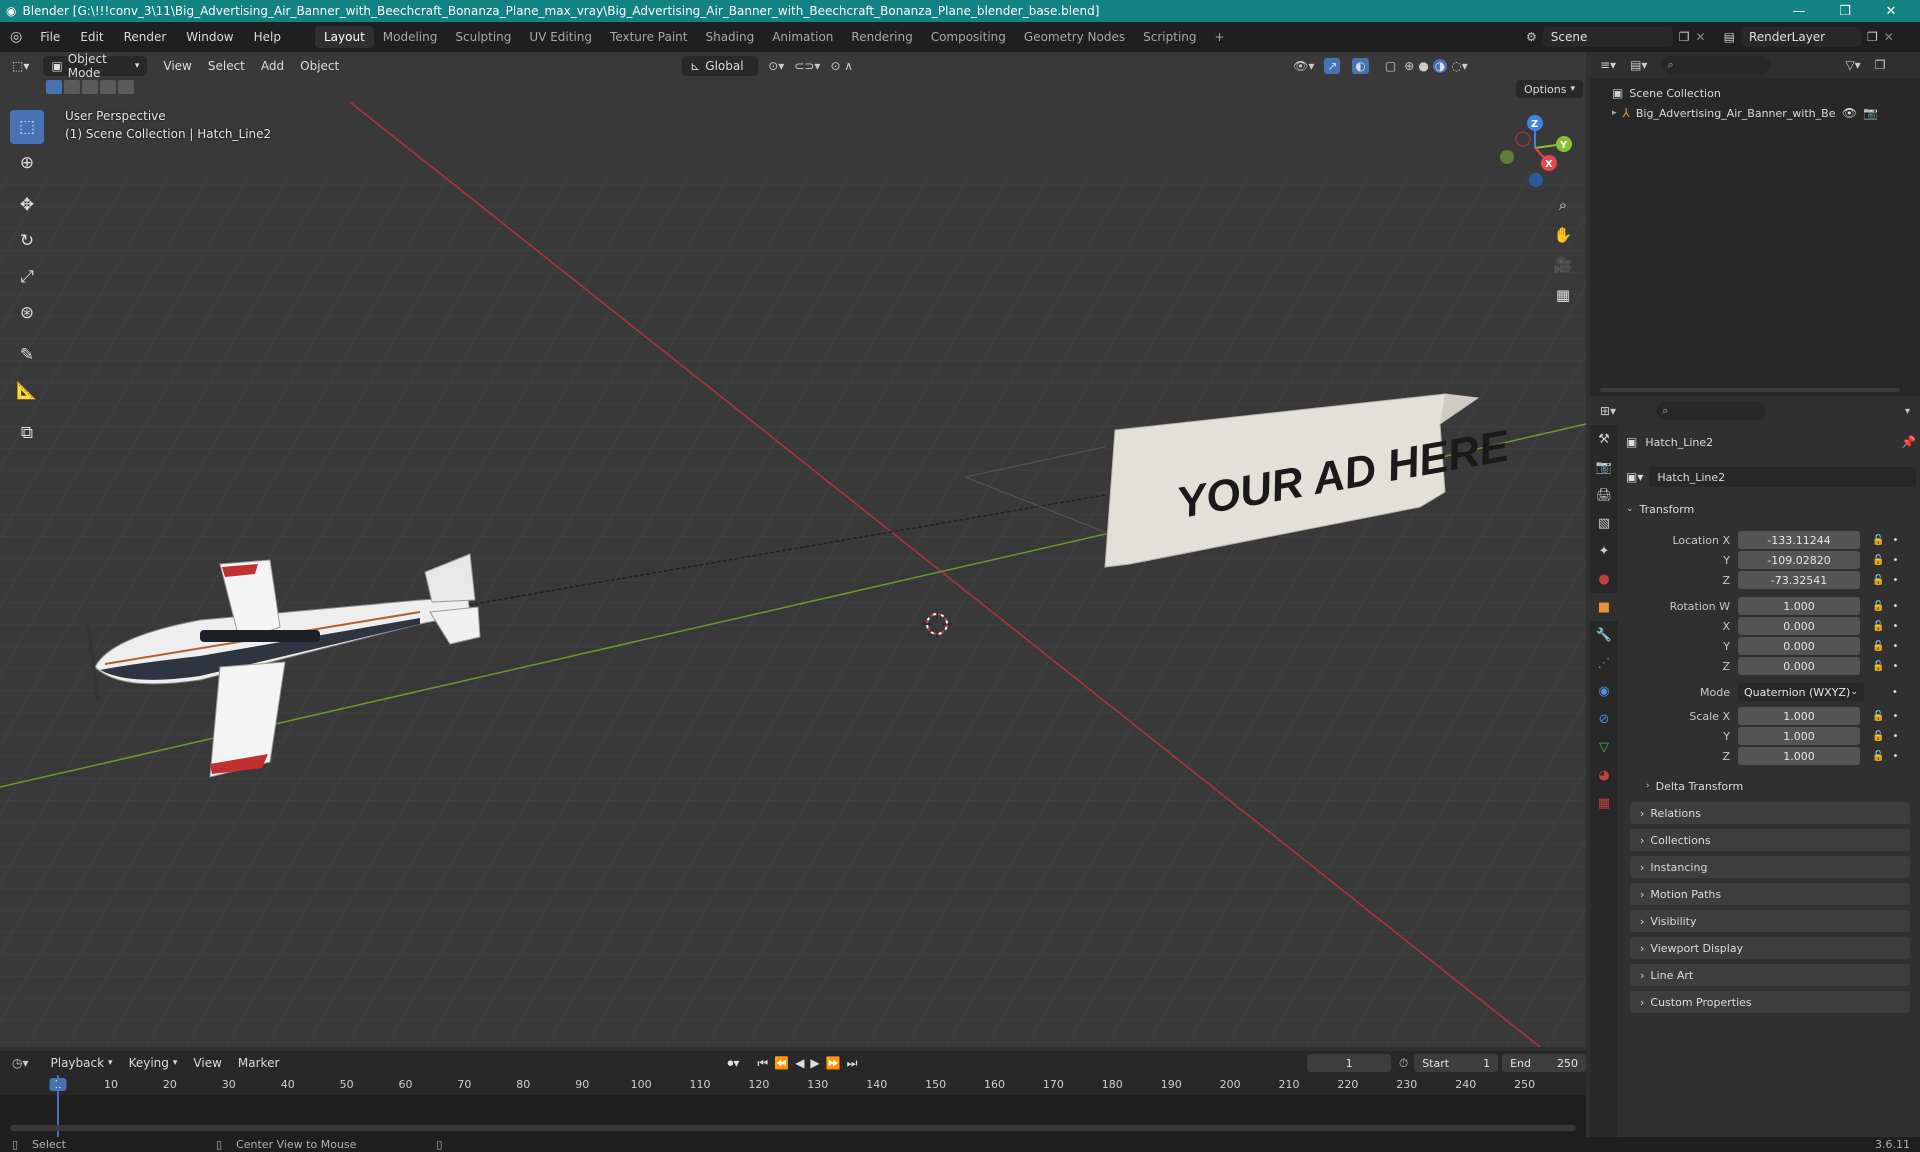 This screenshot has height=1152, width=1920. What do you see at coordinates (1563, 205) in the screenshot?
I see `zoom-icon: ⌕` at bounding box center [1563, 205].